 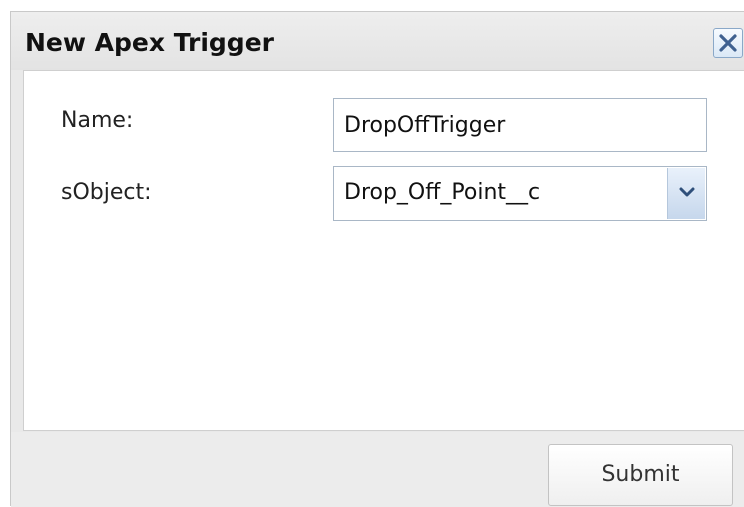 I want to click on sobject-dropdown-button, so click(x=686, y=193).